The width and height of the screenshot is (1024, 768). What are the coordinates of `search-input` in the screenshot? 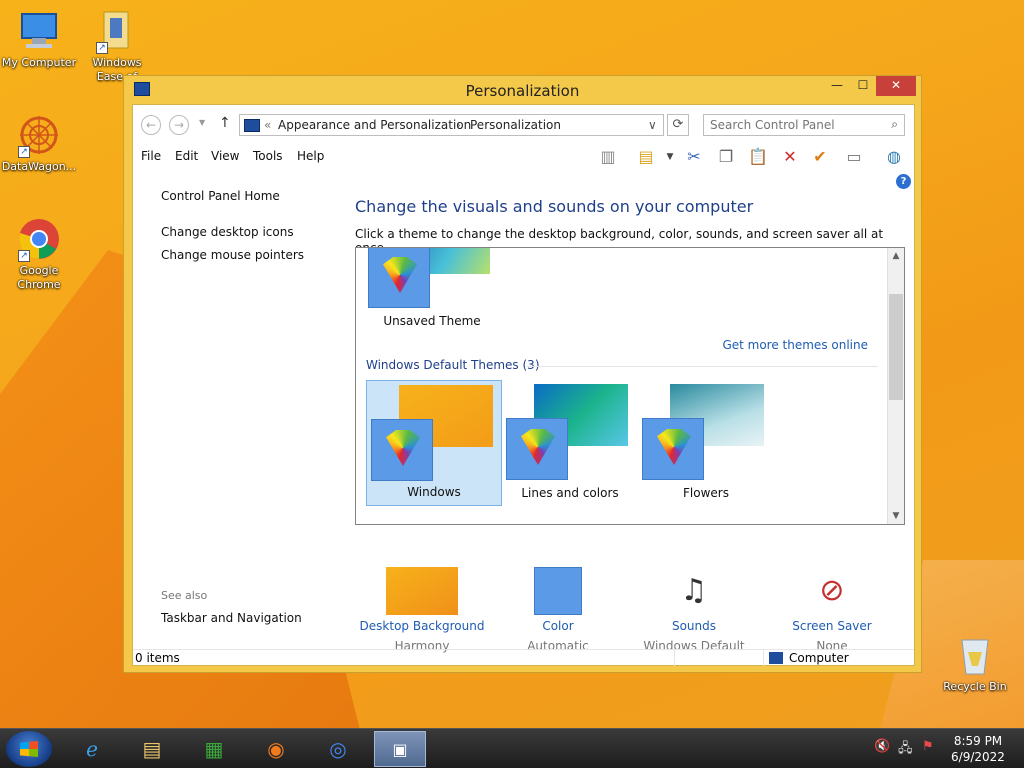 It's located at (795, 125).